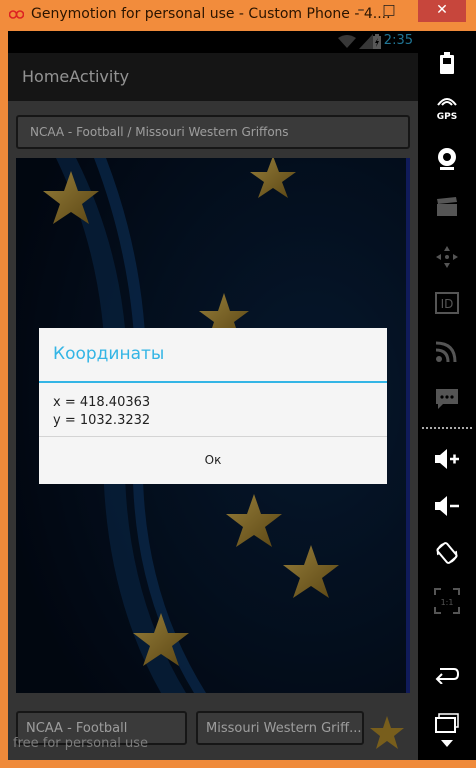 Image resolution: width=476 pixels, height=768 pixels. I want to click on volume-down-icon, so click(447, 506).